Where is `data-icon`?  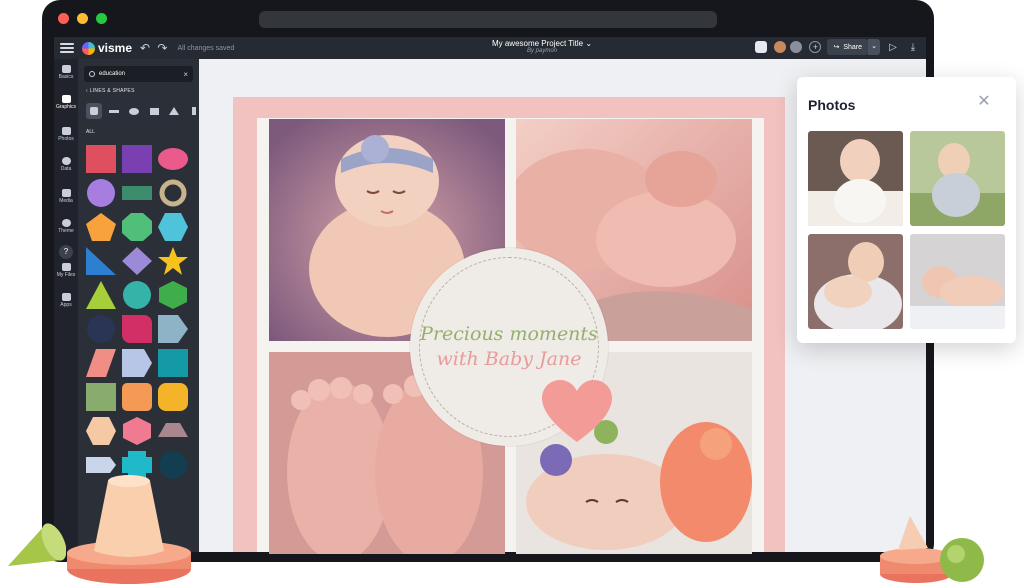 data-icon is located at coordinates (66, 161).